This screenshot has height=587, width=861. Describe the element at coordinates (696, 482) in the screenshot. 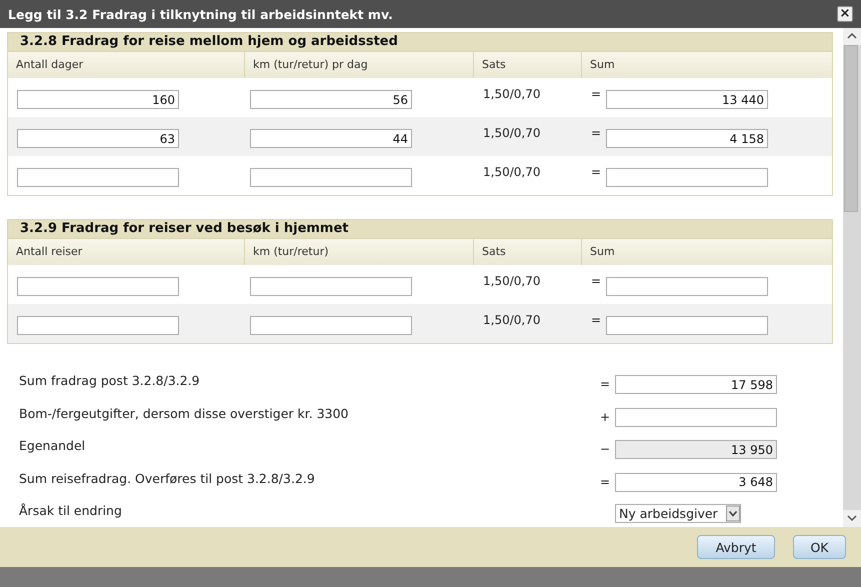

I see `input-field: 3 648` at that location.